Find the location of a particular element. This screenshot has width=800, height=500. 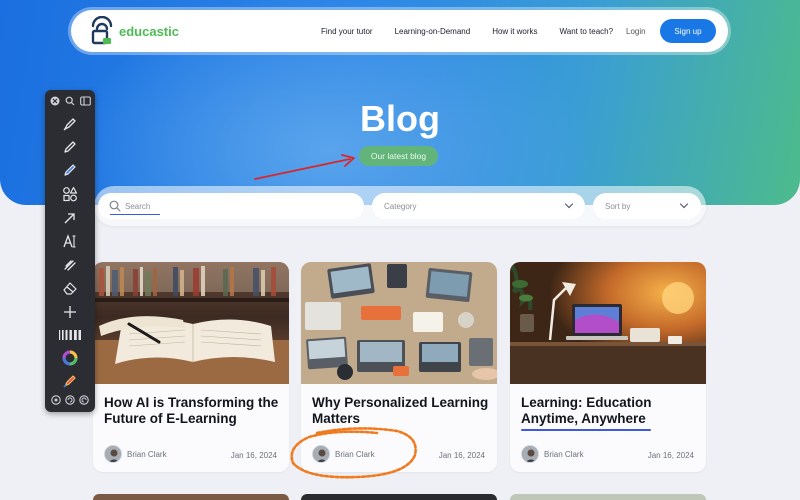

highlighter-tool is located at coordinates (70, 170).